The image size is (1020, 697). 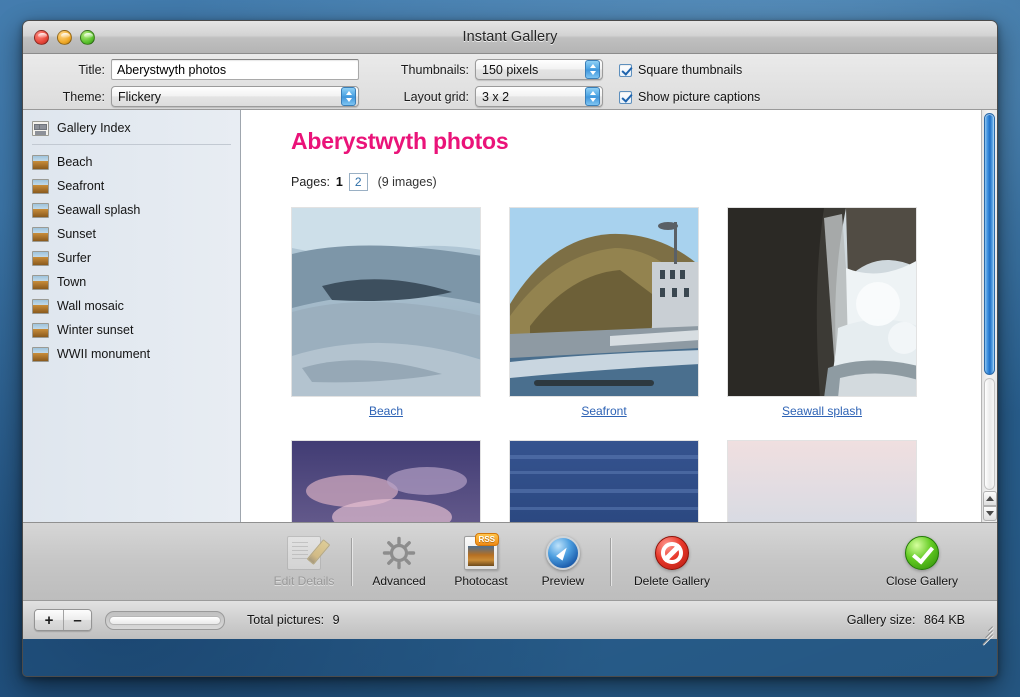 I want to click on square-thumbnails-checkbox: Square thumbnails, so click(x=680, y=70).